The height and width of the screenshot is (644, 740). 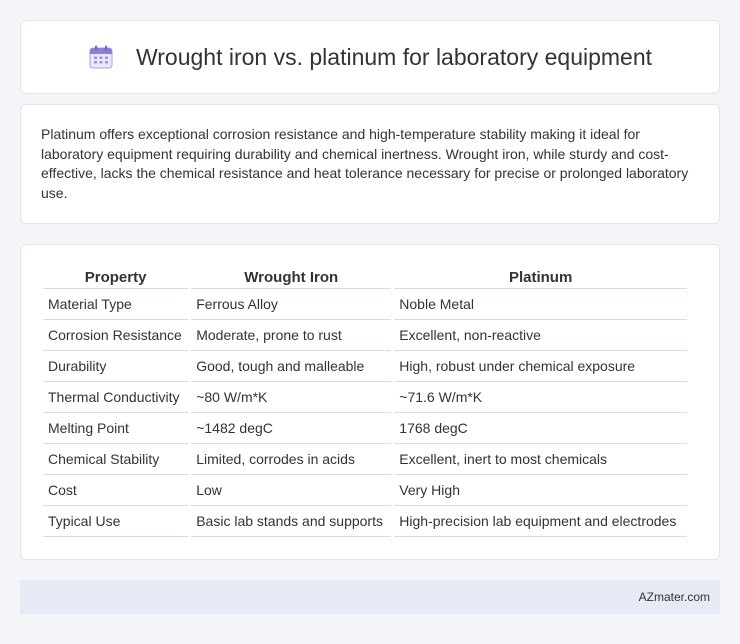 What do you see at coordinates (674, 597) in the screenshot?
I see `footer-brand: AZmater.com` at bounding box center [674, 597].